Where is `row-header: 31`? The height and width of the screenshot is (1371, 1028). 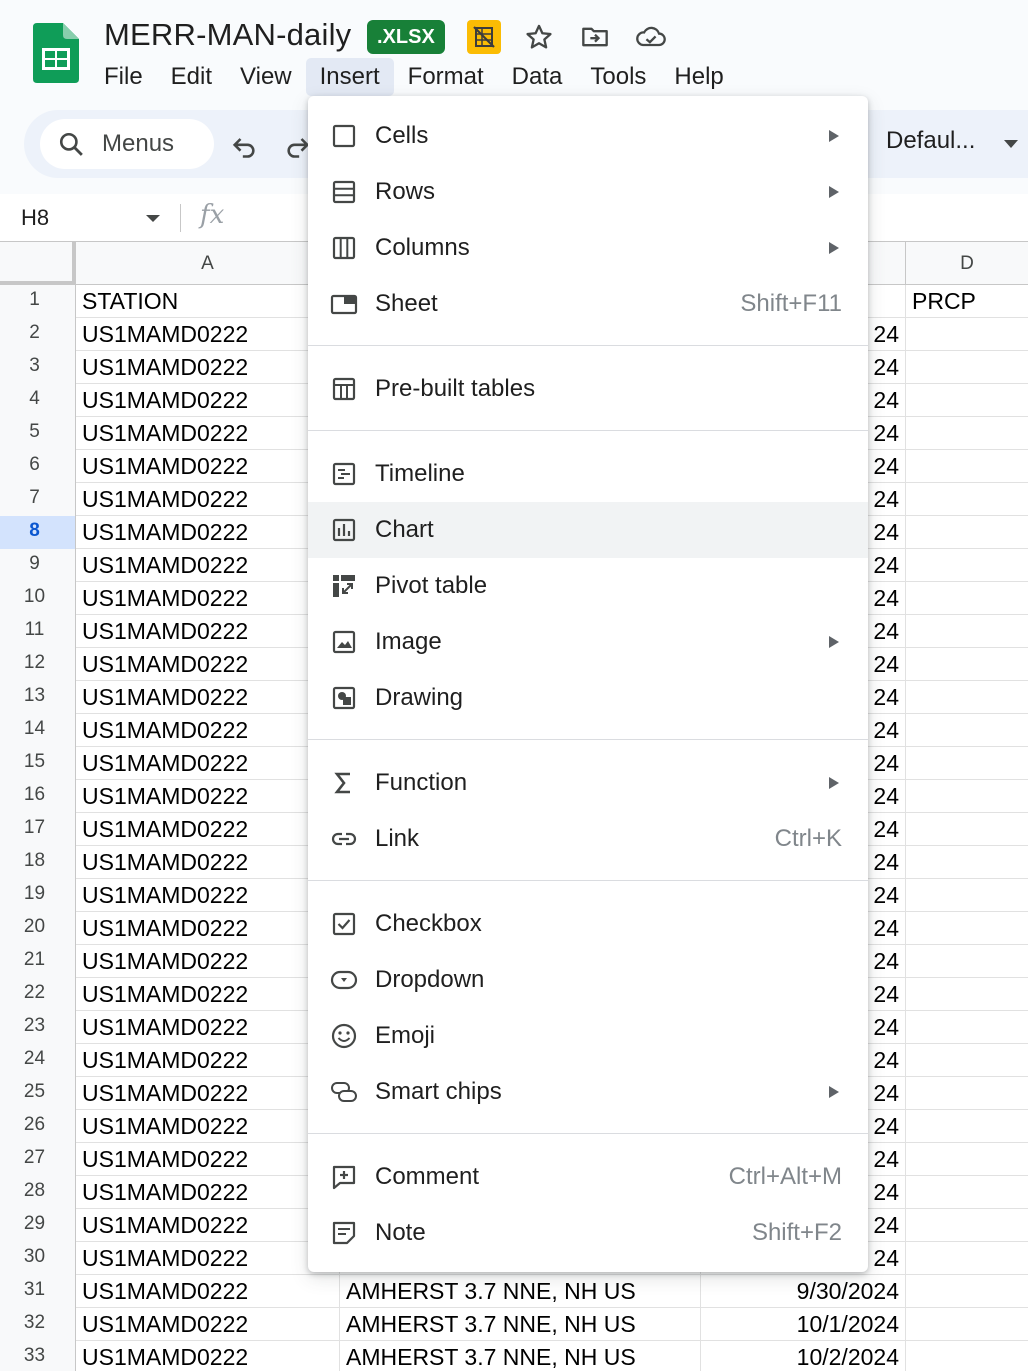 row-header: 31 is located at coordinates (38, 1291).